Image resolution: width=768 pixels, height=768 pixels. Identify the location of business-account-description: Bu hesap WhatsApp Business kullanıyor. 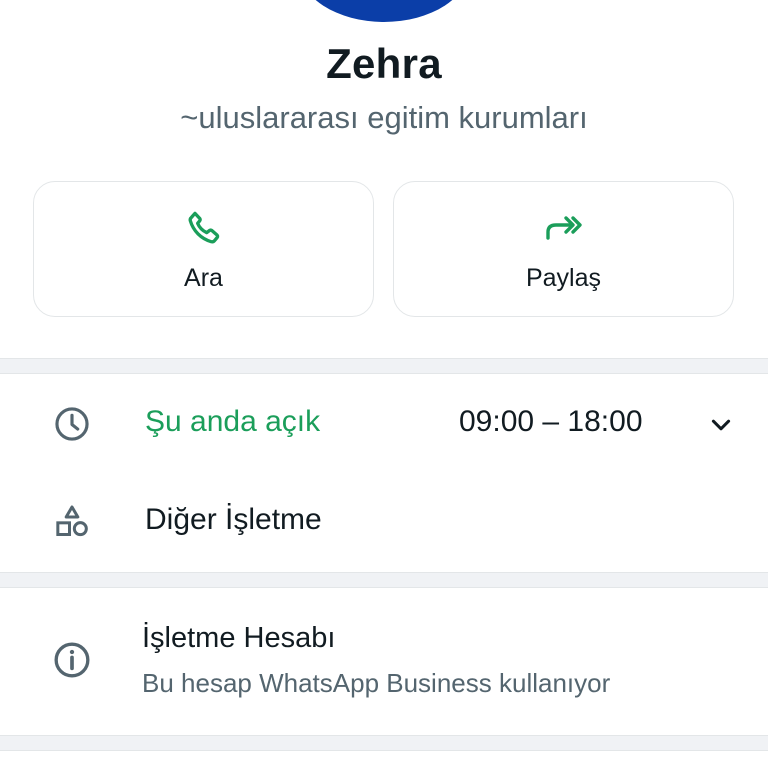
(376, 683).